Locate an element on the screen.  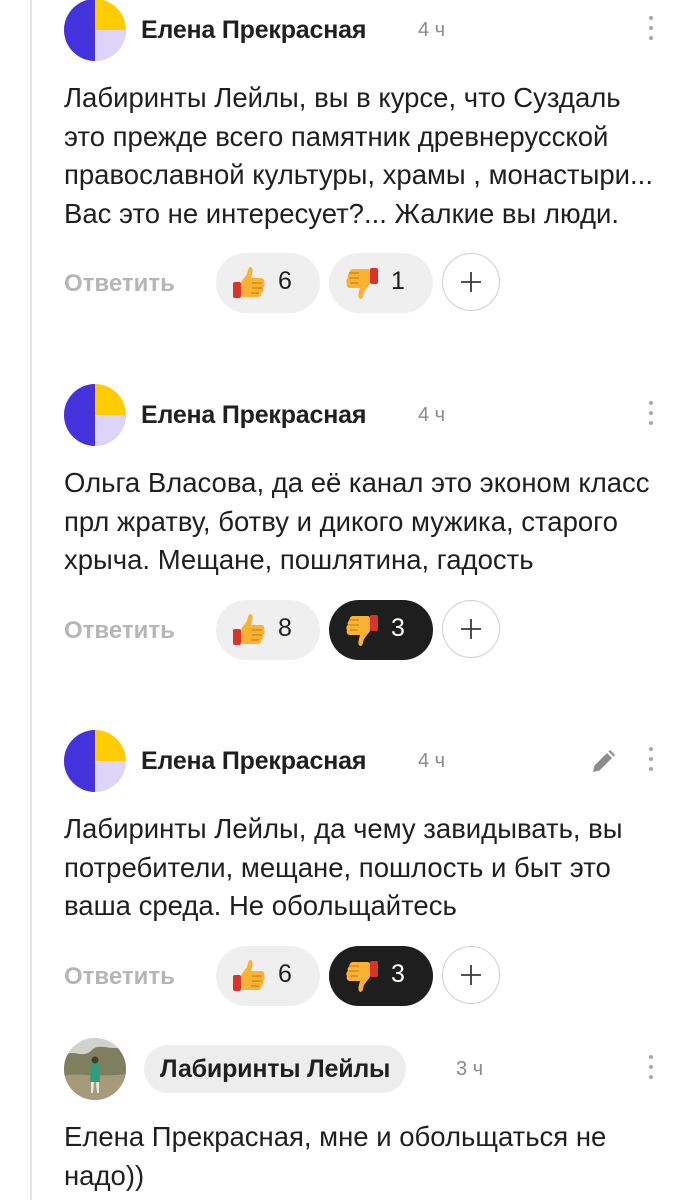
like-count: 8 is located at coordinates (285, 627).